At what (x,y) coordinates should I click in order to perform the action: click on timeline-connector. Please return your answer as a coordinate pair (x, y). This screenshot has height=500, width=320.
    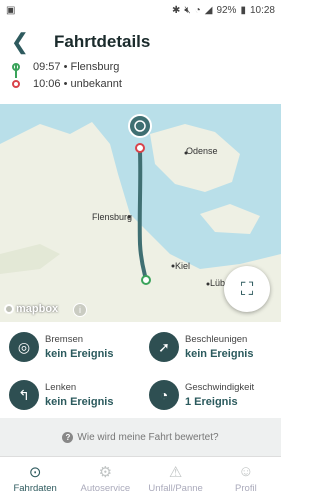
    Looking at the image, I should click on (16, 71).